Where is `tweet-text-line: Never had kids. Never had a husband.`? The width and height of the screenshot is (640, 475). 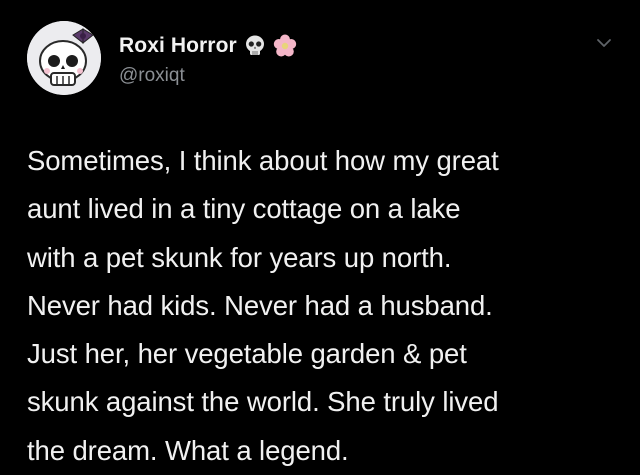 tweet-text-line: Never had kids. Never had a husband. is located at coordinates (260, 305).